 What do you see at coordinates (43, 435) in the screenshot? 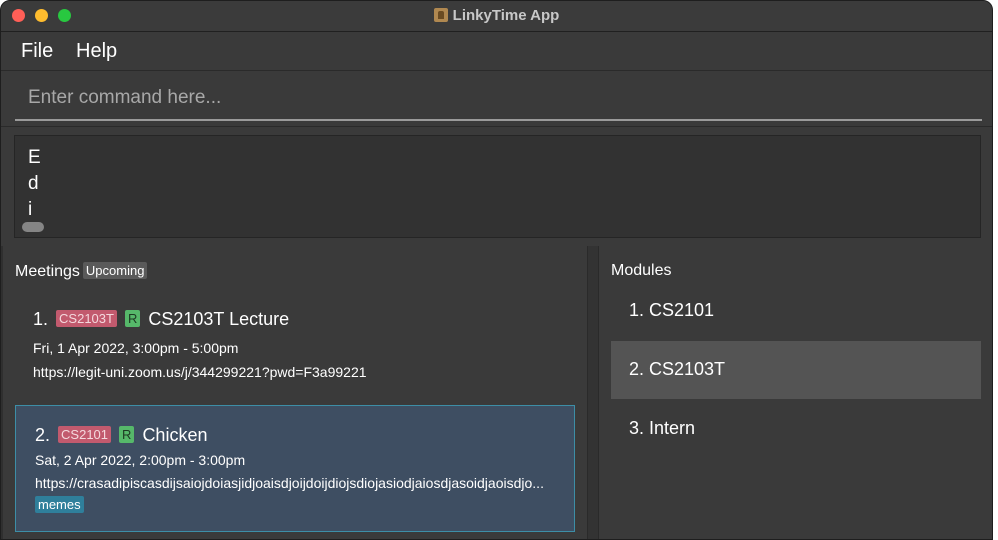
I see `meeting-index: 2.` at bounding box center [43, 435].